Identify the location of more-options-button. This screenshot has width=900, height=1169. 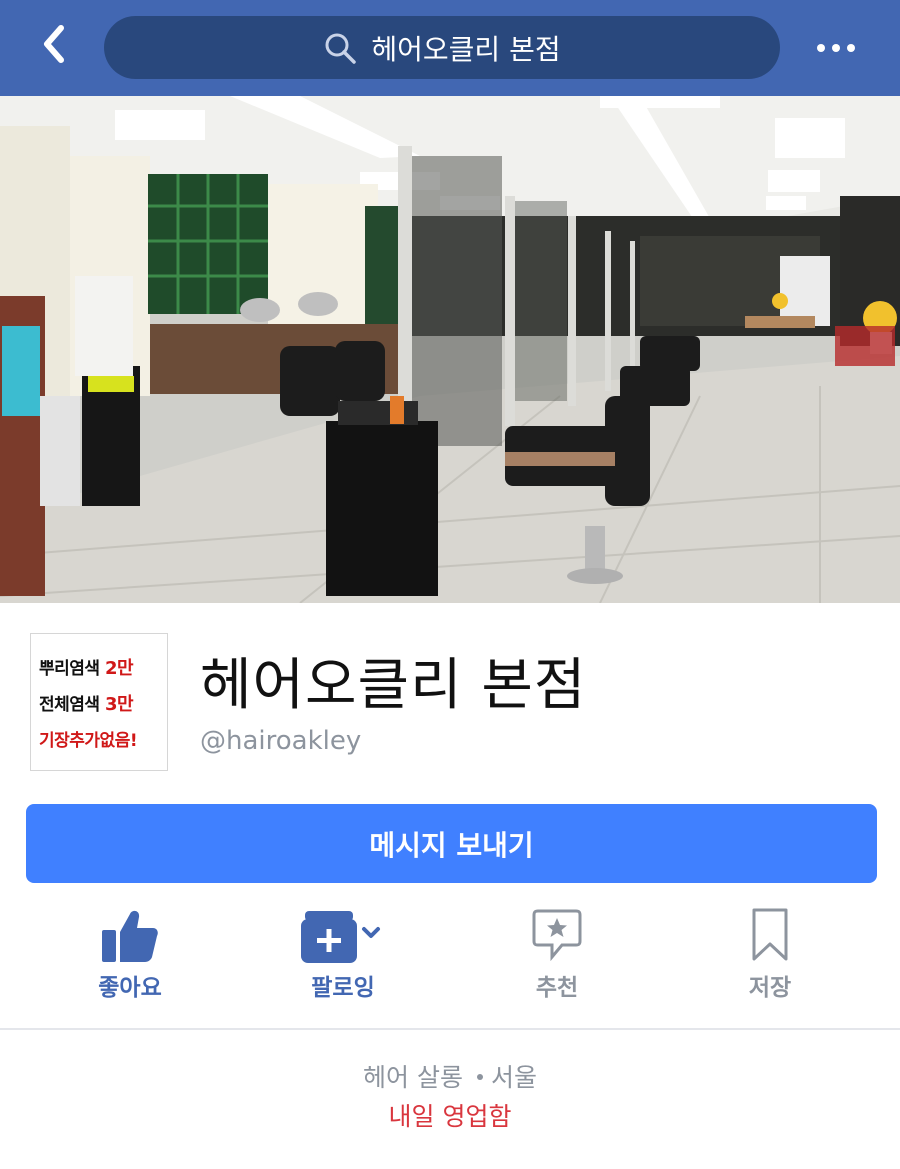
(836, 48).